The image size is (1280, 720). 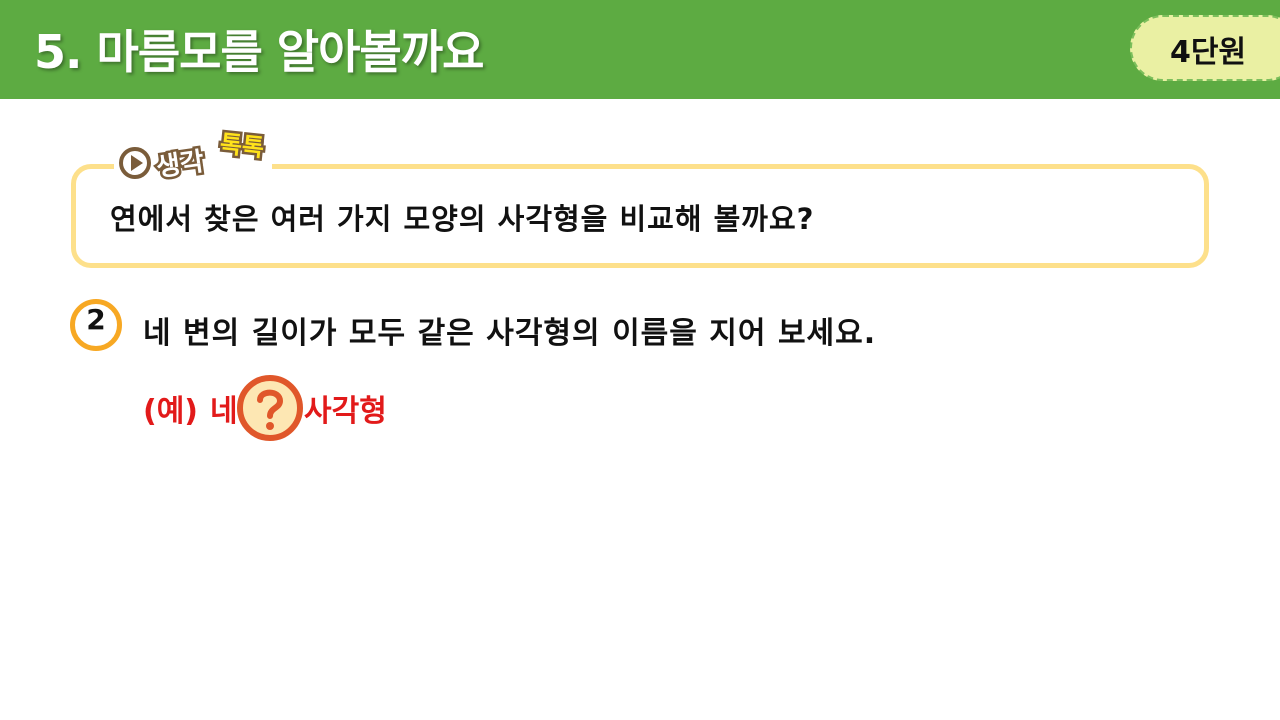 I want to click on question-mark-icon, so click(x=270, y=408).